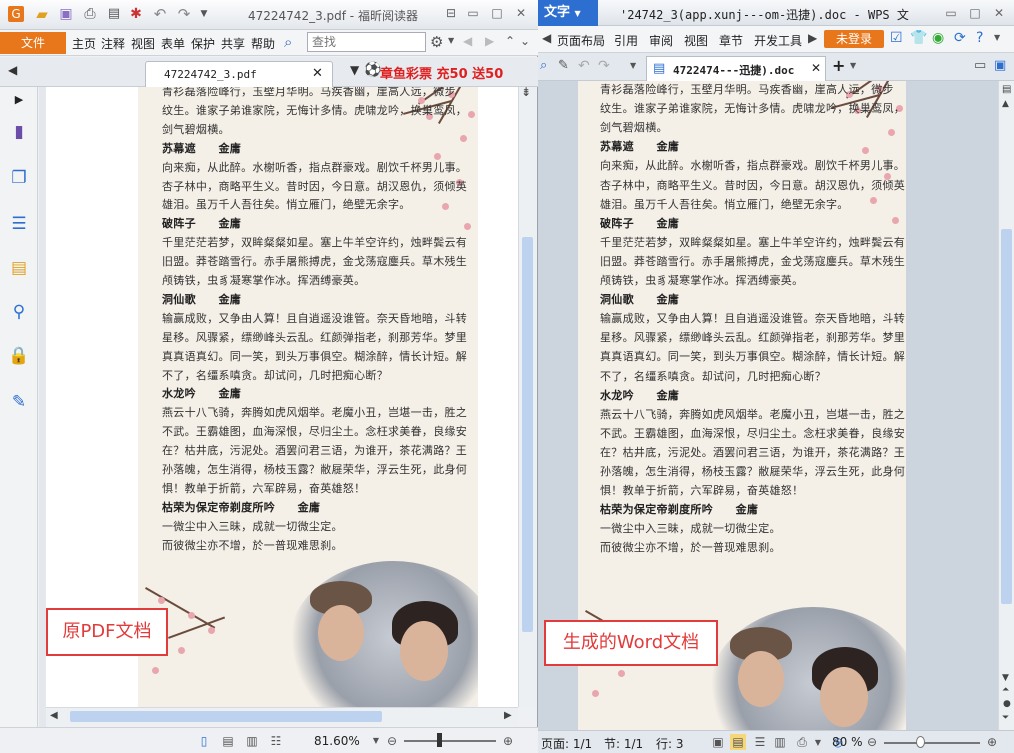 This screenshot has width=1014, height=753. Describe the element at coordinates (802, 742) in the screenshot. I see `reading-mode-icon: ⎙` at that location.